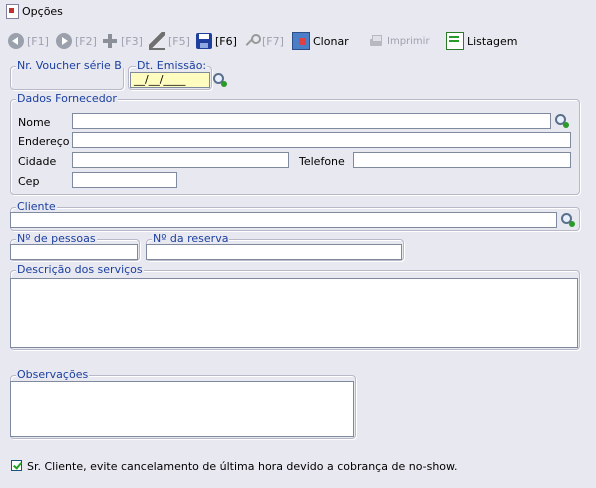 The width and height of the screenshot is (596, 488). I want to click on floppy-disk-icon, so click(204, 41).